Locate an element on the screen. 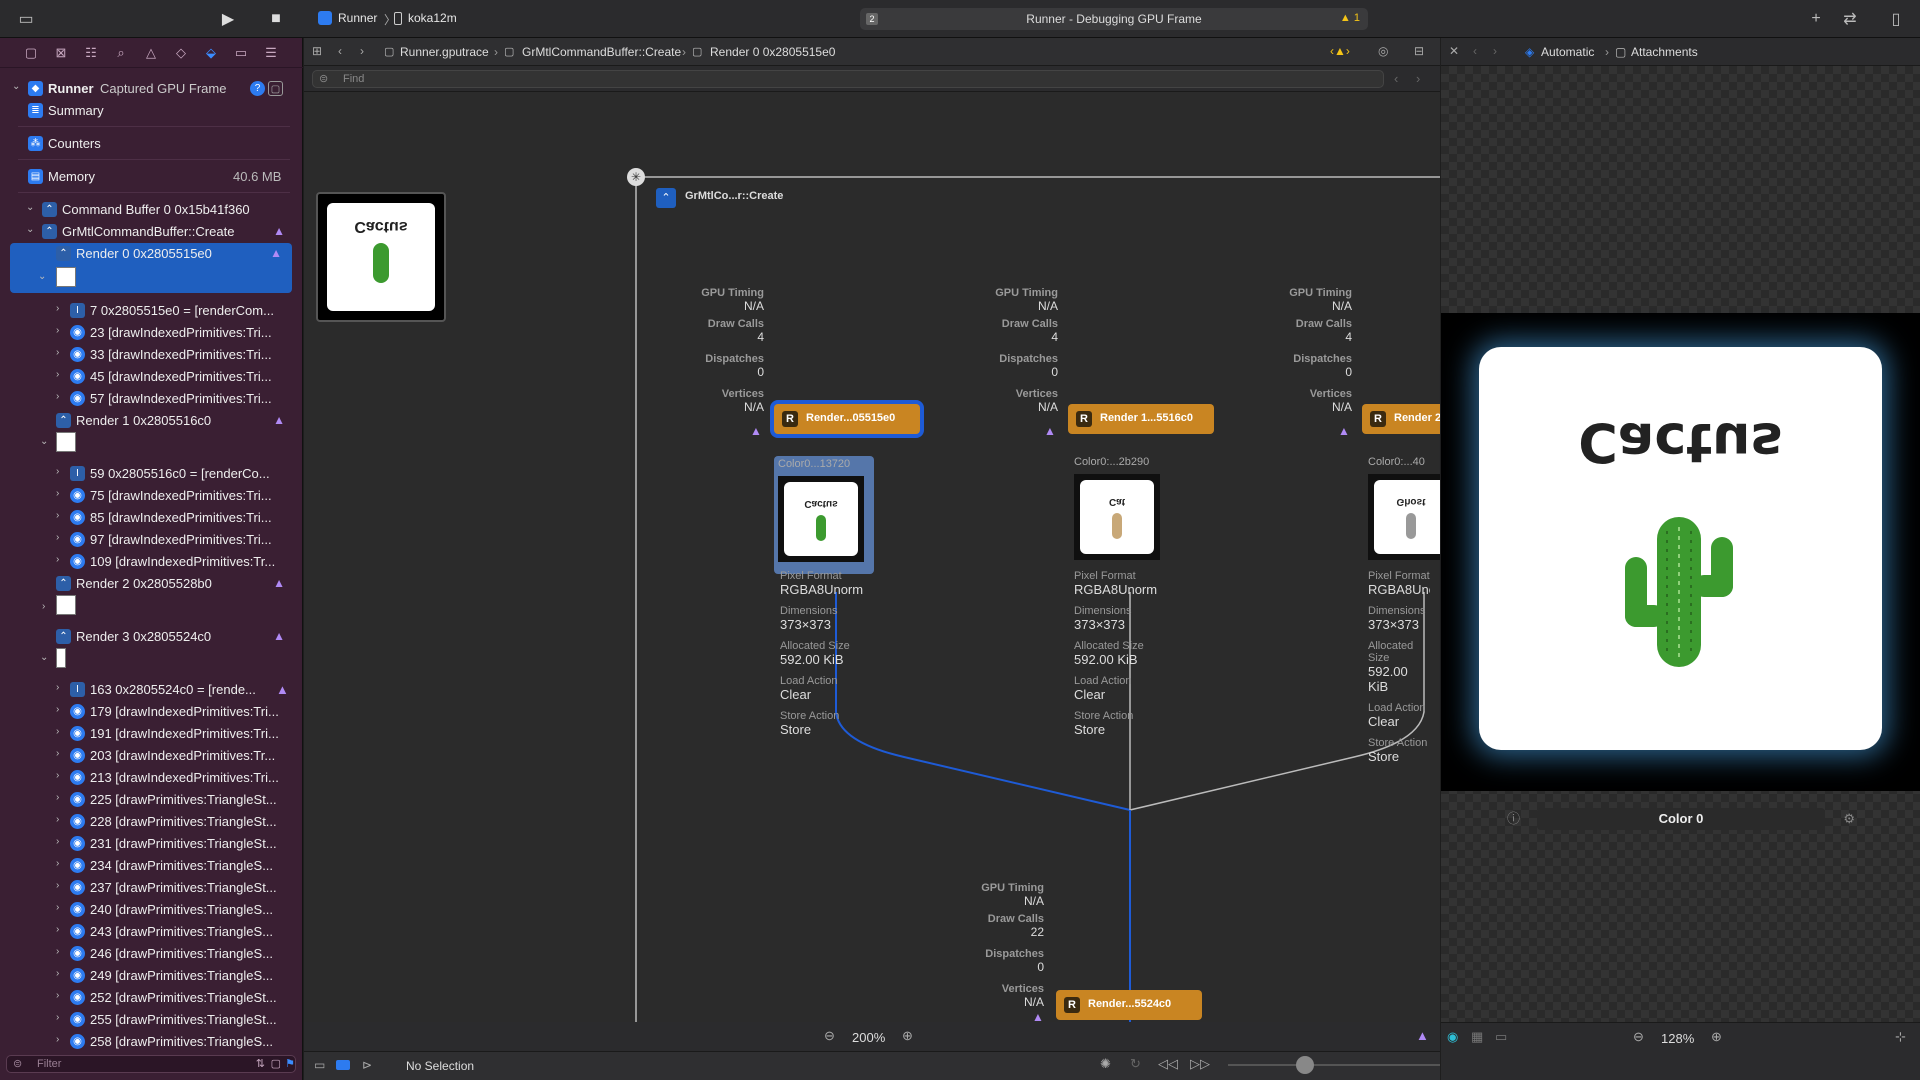  filter-input: ⊜ Filter ⇅ ▢ ⚑ is located at coordinates (151, 1064).